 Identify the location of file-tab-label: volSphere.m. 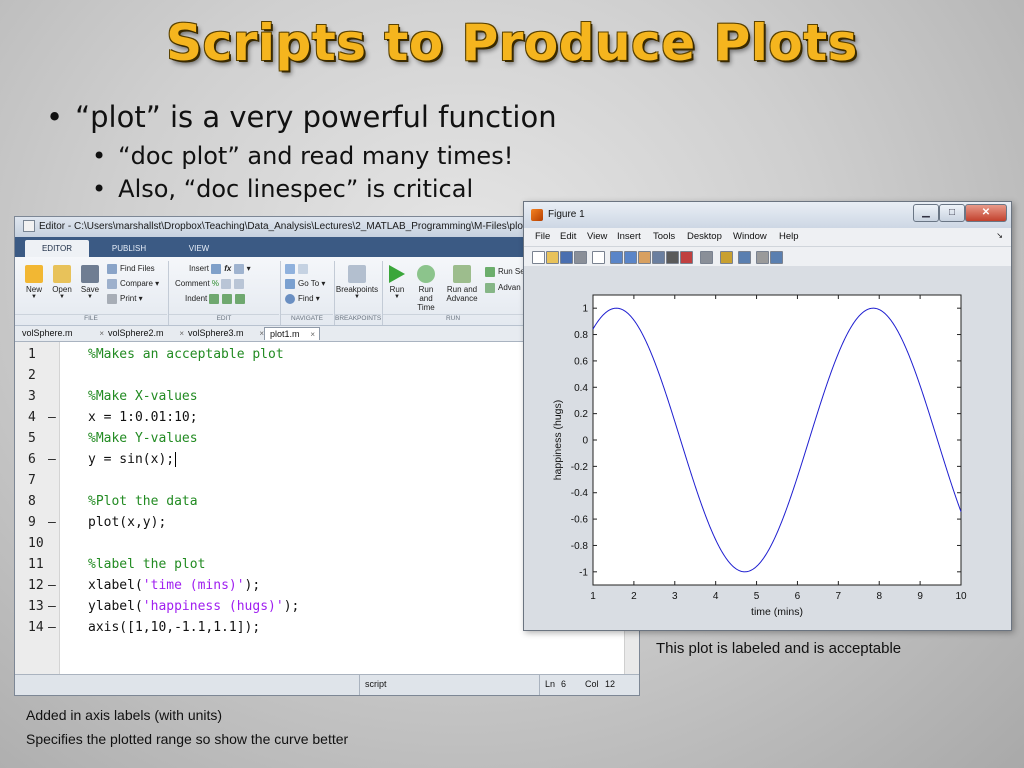
(47, 333).